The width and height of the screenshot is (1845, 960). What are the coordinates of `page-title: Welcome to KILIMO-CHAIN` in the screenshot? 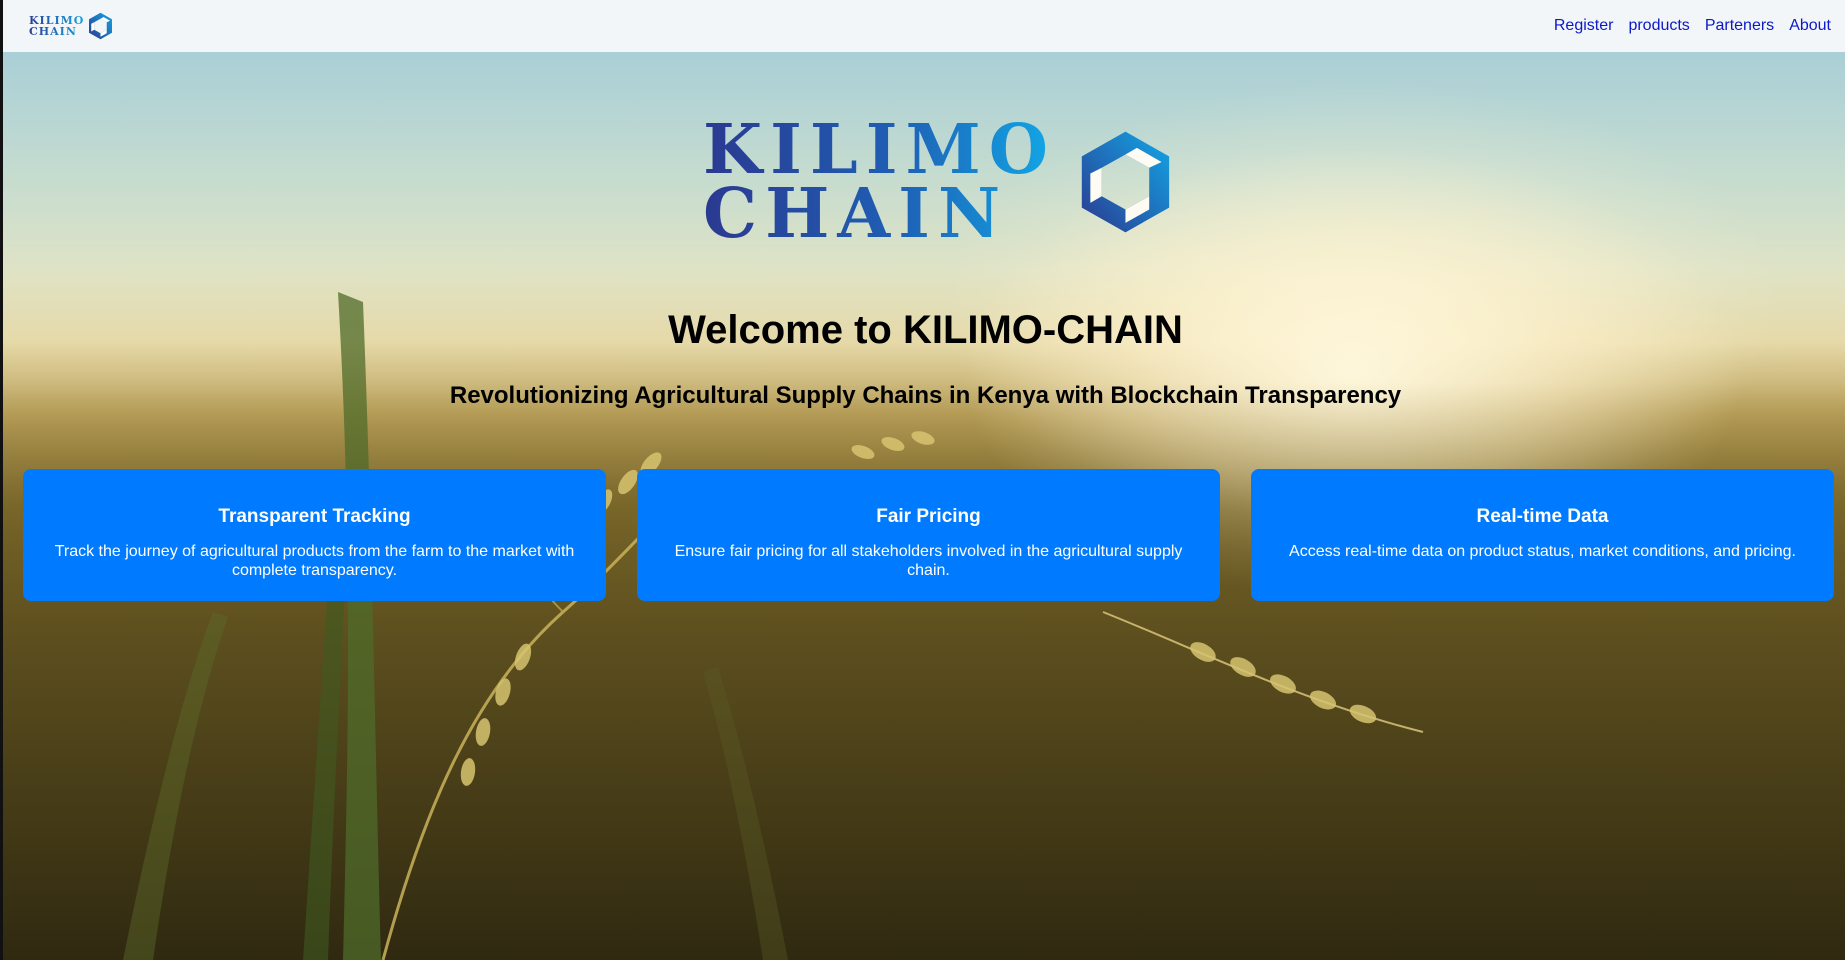 It's located at (925, 330).